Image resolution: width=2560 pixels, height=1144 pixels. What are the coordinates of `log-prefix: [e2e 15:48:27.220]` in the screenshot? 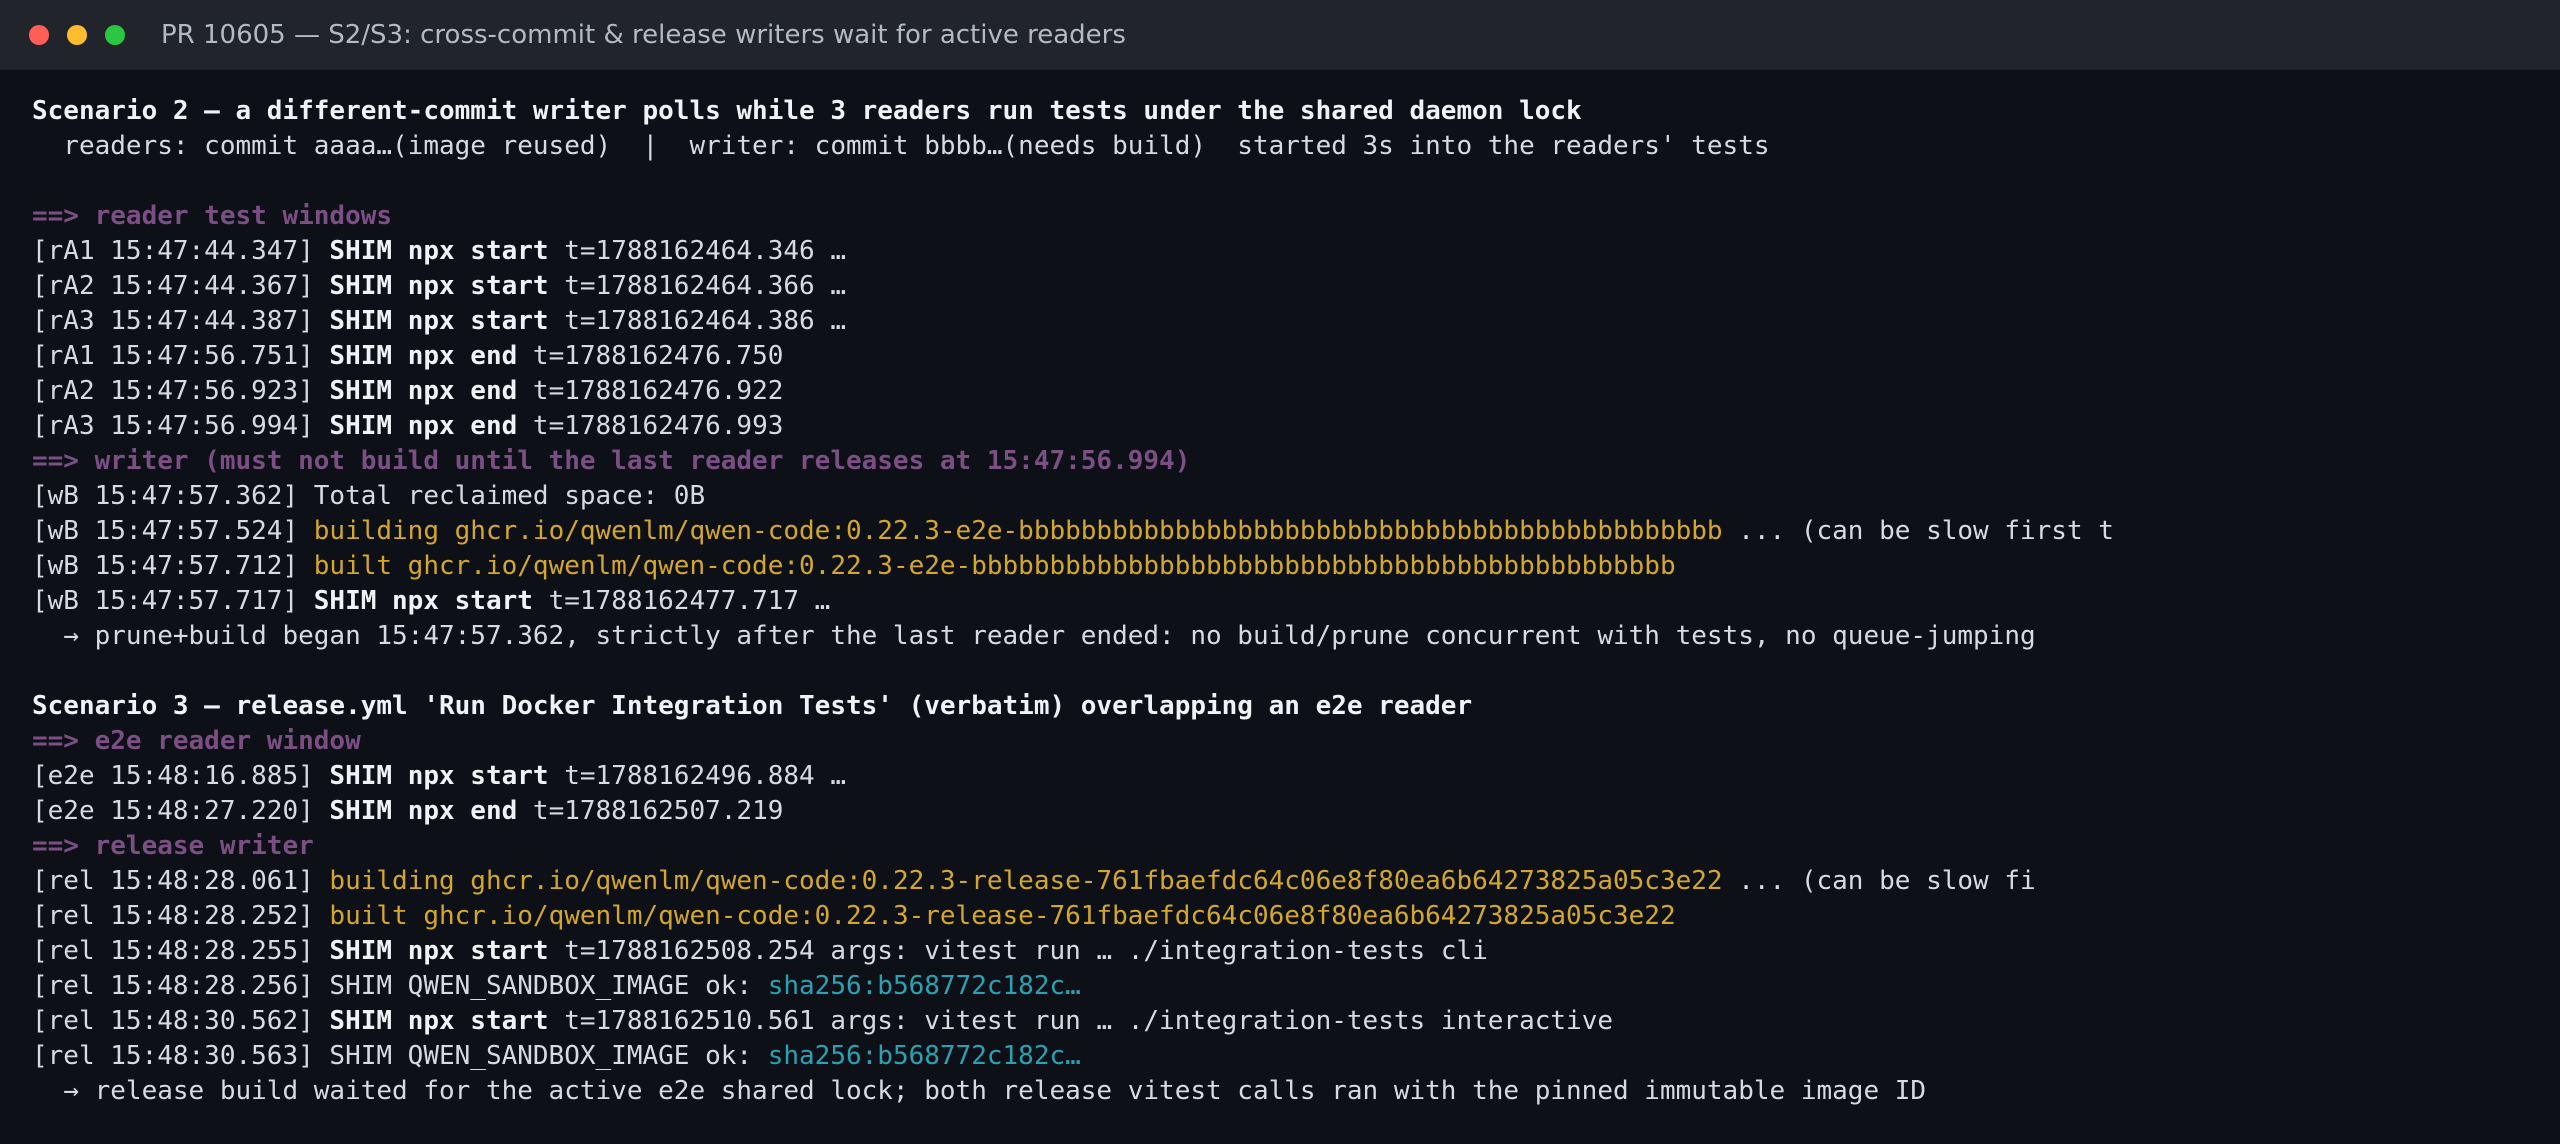 It's located at (181, 811).